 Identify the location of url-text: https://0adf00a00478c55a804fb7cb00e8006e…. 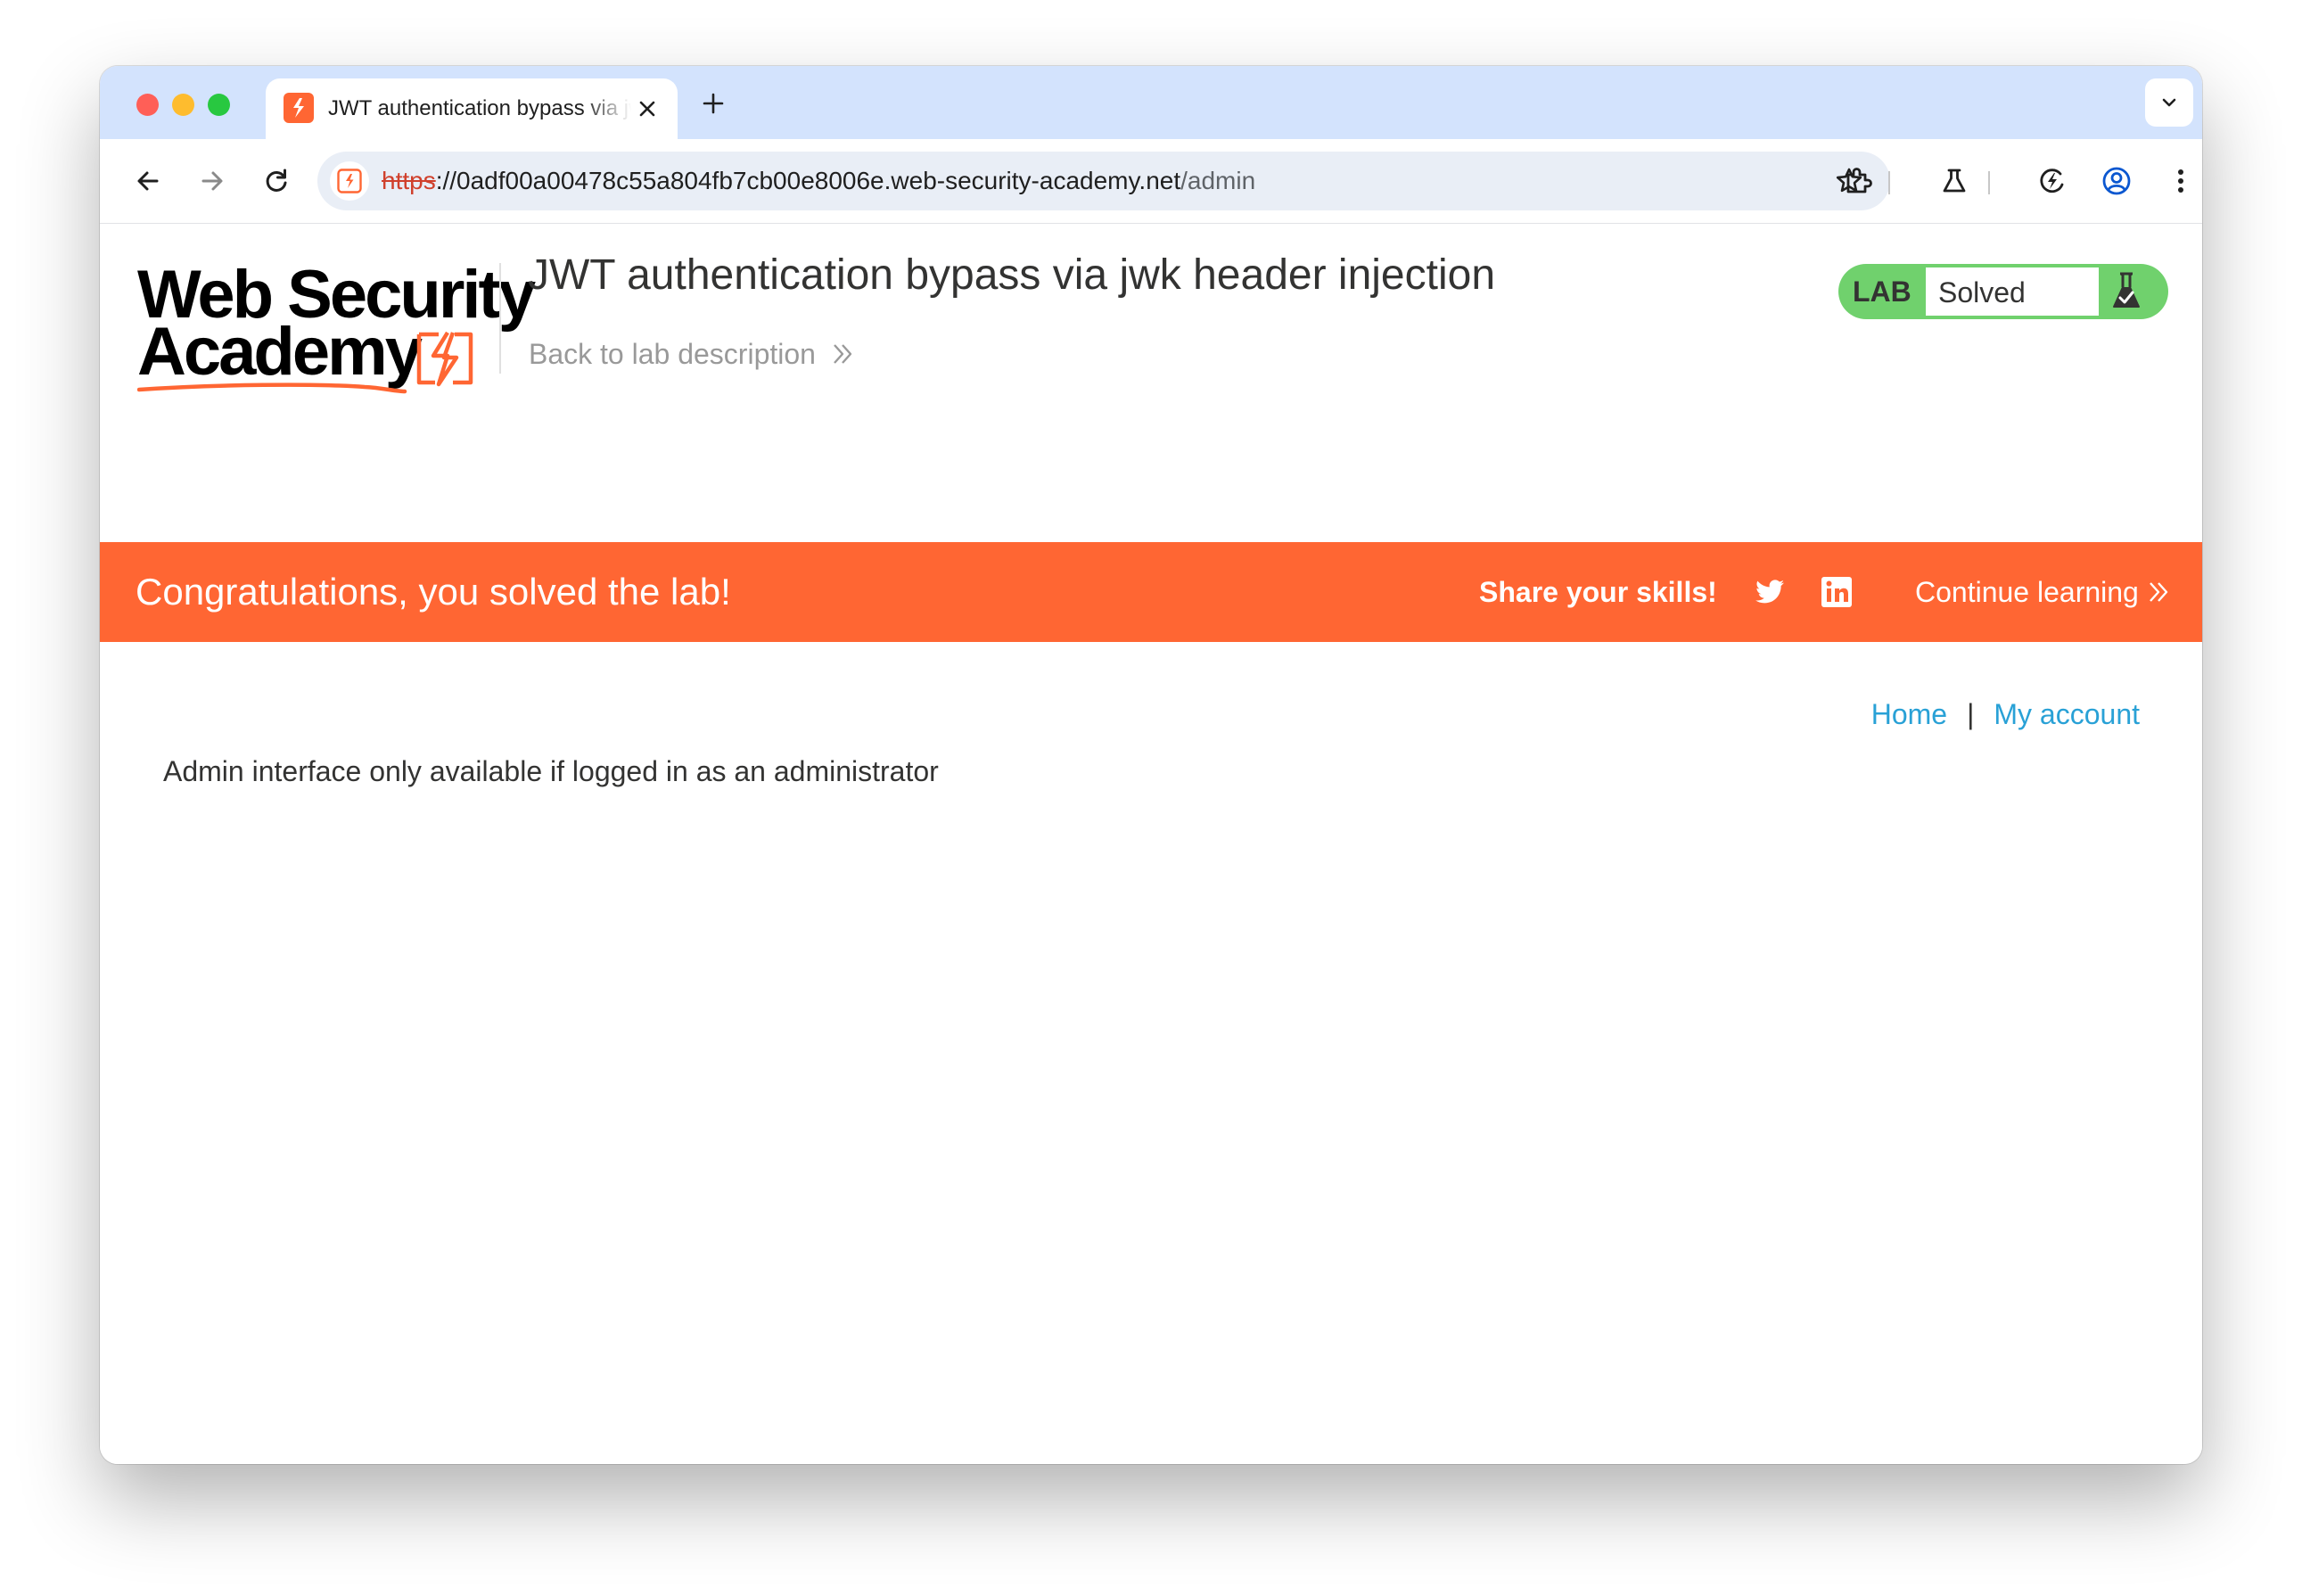
(818, 181).